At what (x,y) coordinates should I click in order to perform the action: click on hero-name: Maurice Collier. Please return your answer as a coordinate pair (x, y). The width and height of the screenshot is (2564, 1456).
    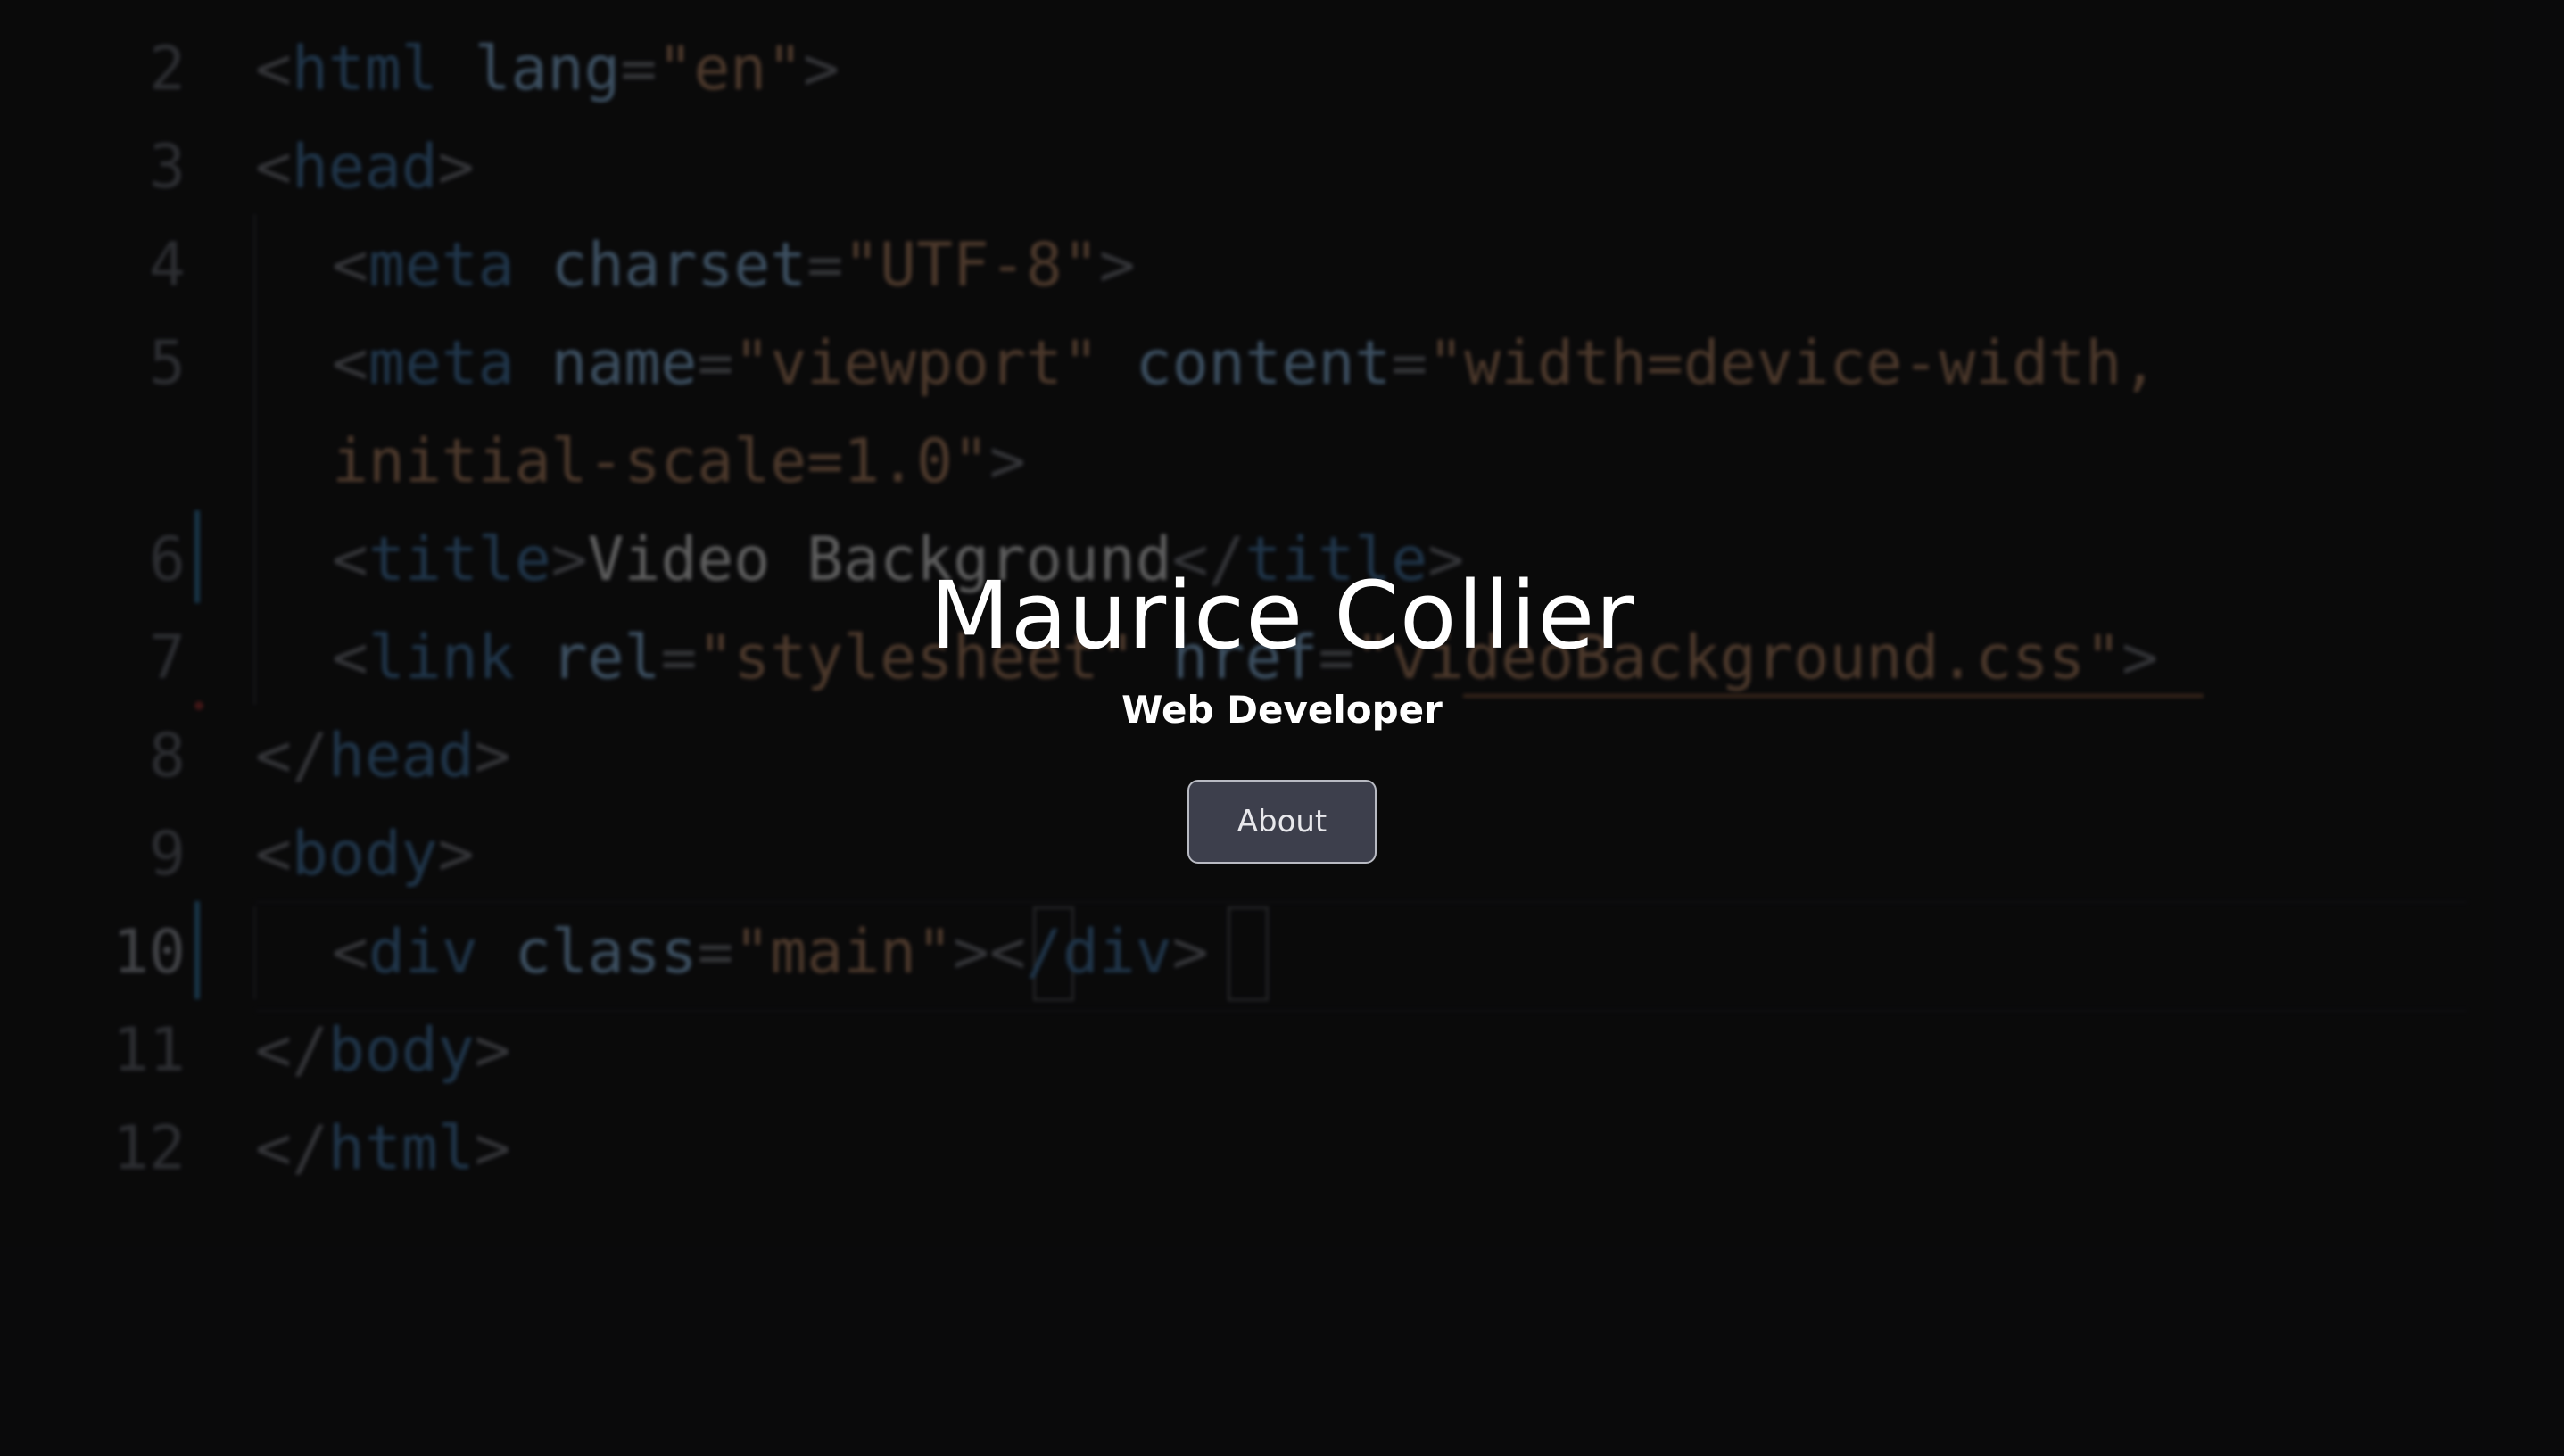
    Looking at the image, I should click on (1282, 615).